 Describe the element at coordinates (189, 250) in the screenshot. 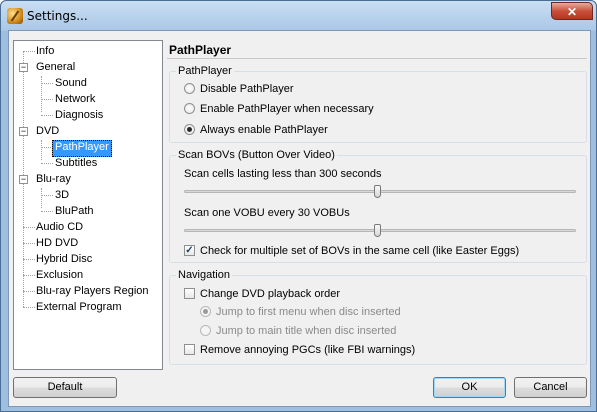

I see `multiple-bovs-checkbox: ✓` at that location.